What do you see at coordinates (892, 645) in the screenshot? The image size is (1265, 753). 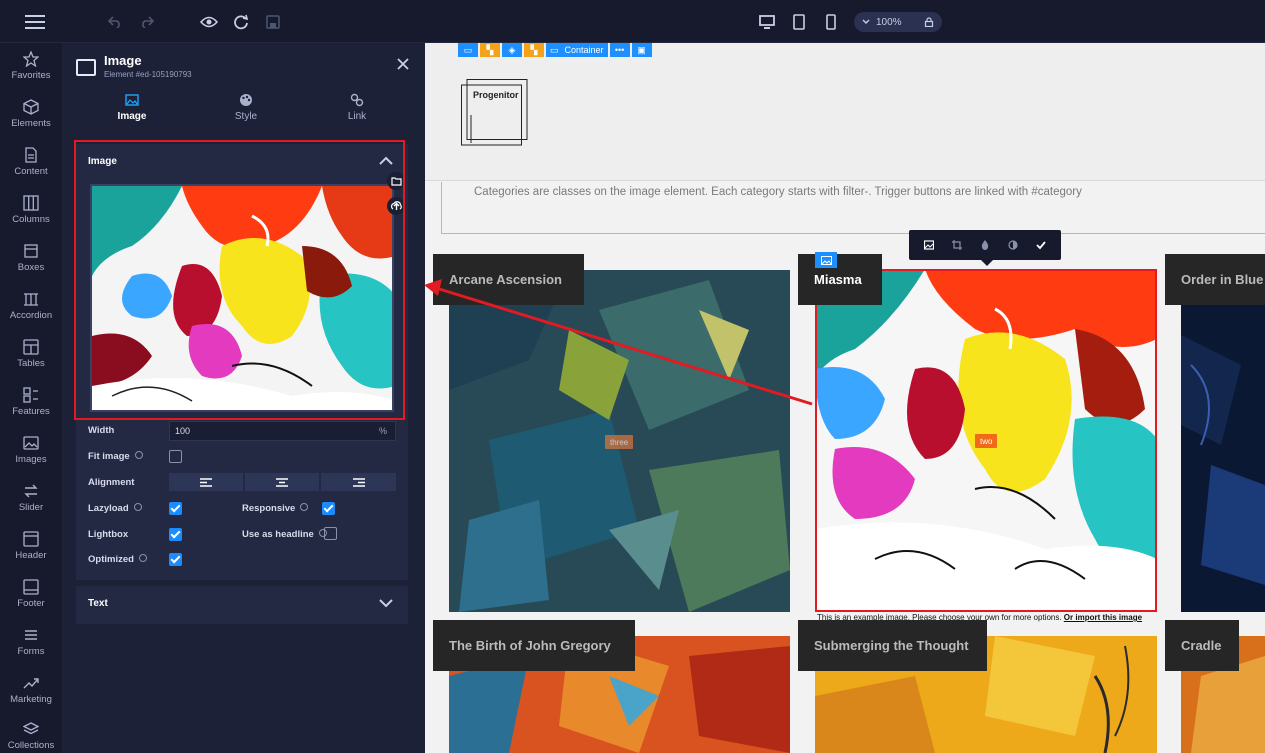 I see `tile-title: Submerging the Thought` at bounding box center [892, 645].